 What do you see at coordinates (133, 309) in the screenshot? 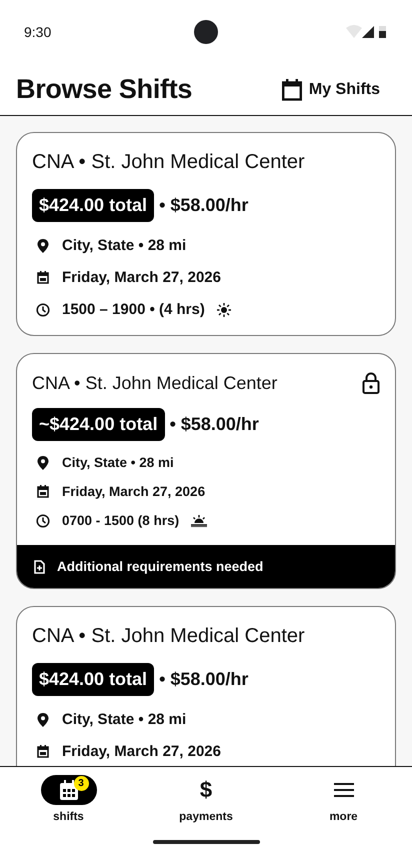
I see `shift-time: 1500 – 1900 • (4 hrs)` at bounding box center [133, 309].